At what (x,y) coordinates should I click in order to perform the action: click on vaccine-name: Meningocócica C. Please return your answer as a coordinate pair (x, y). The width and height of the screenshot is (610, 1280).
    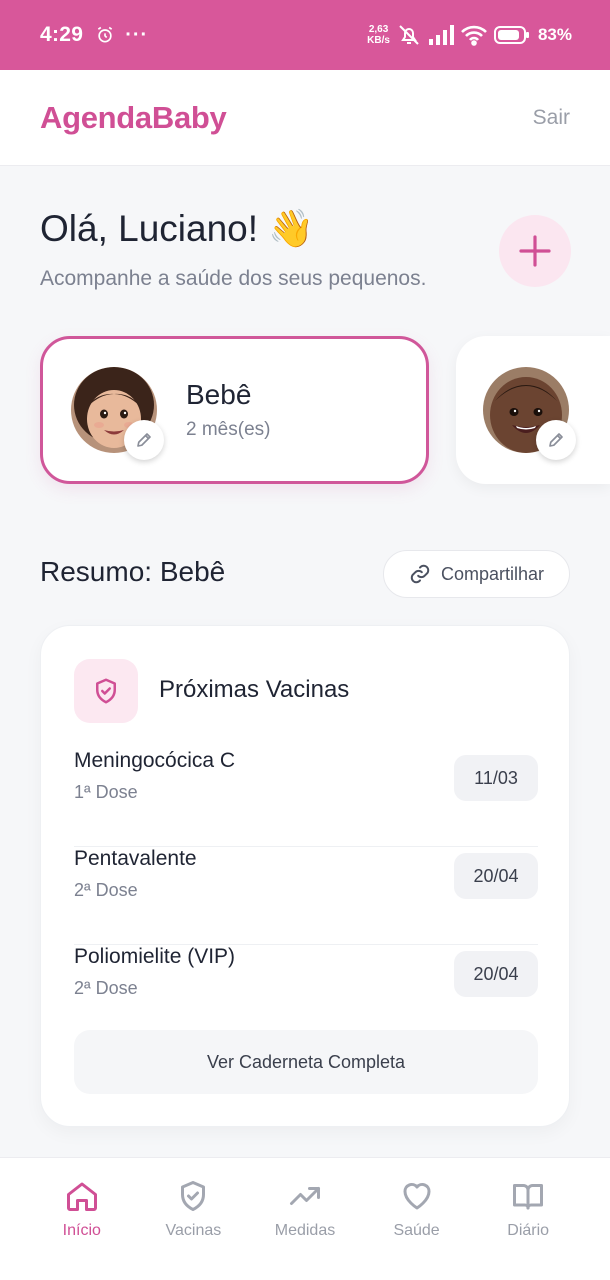
    Looking at the image, I should click on (155, 760).